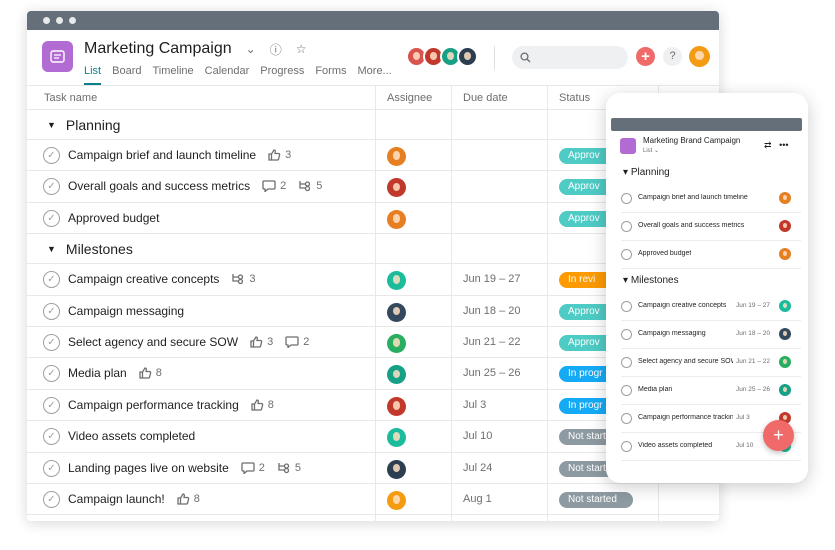 The height and width of the screenshot is (550, 835). What do you see at coordinates (570, 57) in the screenshot?
I see `search-input` at bounding box center [570, 57].